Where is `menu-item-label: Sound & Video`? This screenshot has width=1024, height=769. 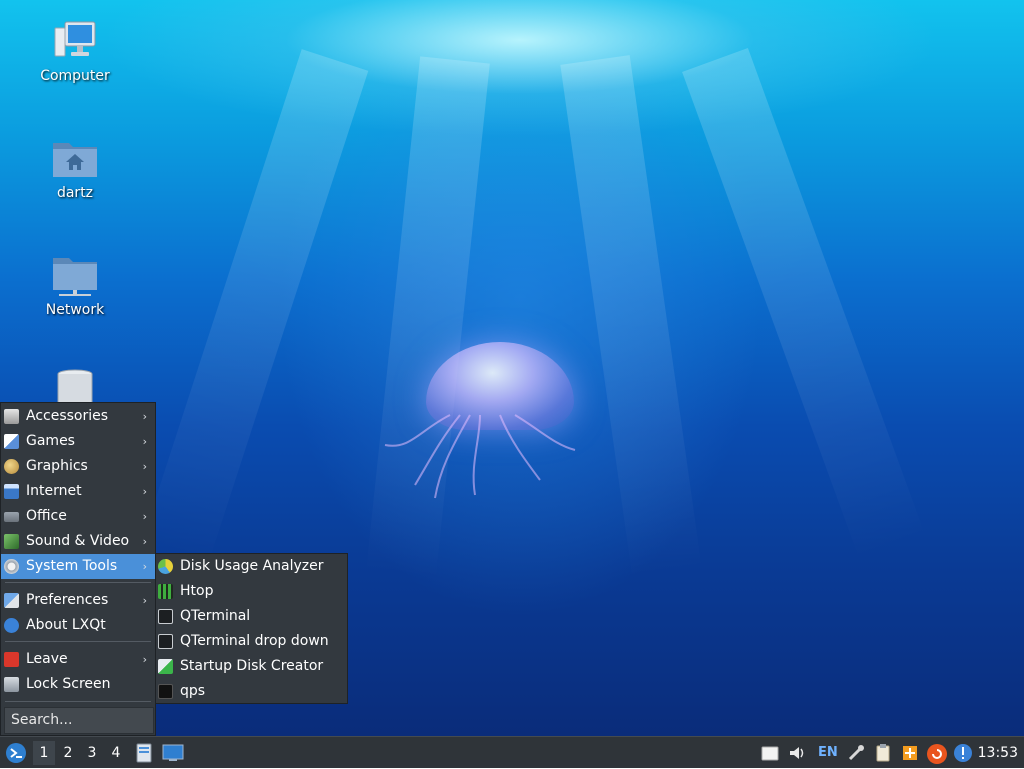 menu-item-label: Sound & Video is located at coordinates (78, 541).